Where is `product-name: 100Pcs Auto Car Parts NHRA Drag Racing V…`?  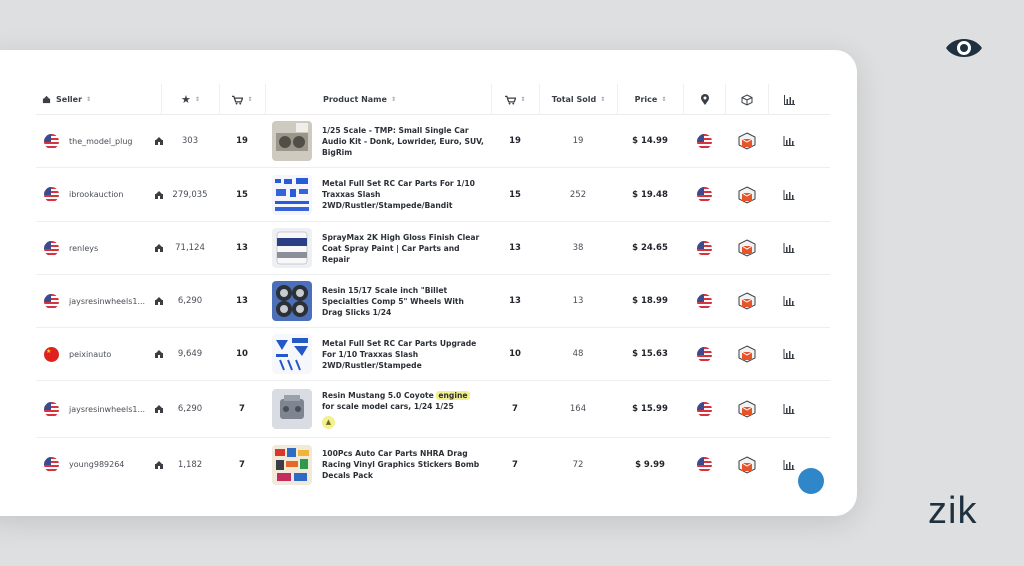
product-name: 100Pcs Auto Car Parts NHRA Drag Racing V… is located at coordinates (403, 464).